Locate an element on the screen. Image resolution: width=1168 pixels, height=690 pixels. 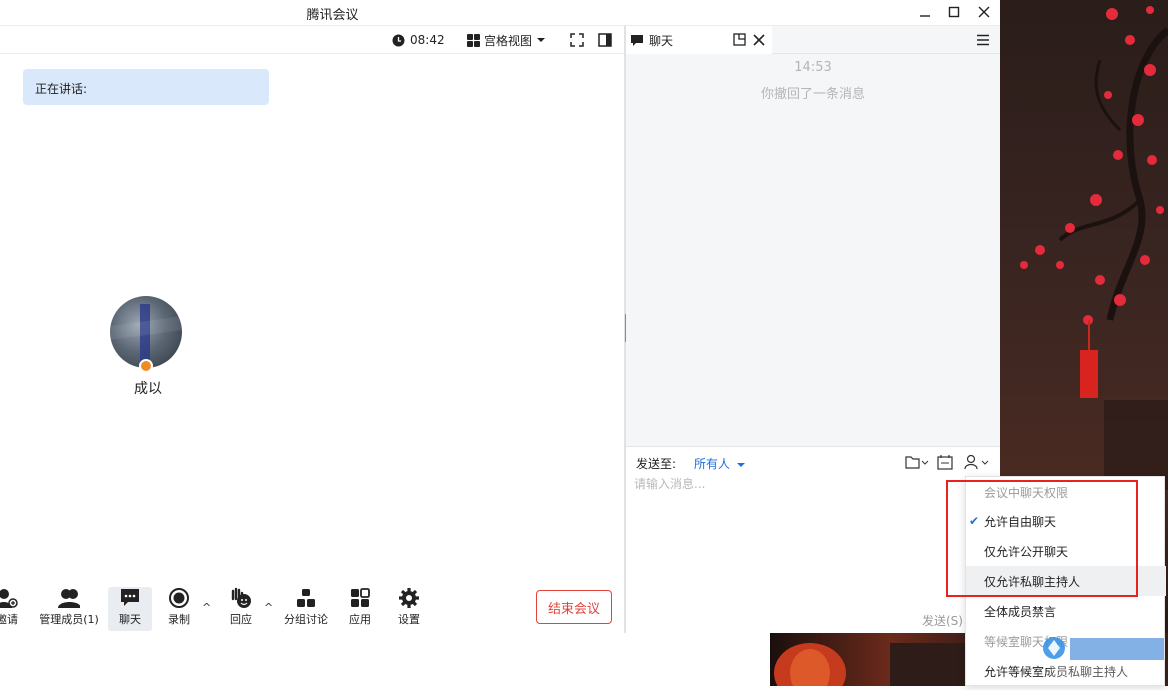
record-icon is located at coordinates (179, 598).